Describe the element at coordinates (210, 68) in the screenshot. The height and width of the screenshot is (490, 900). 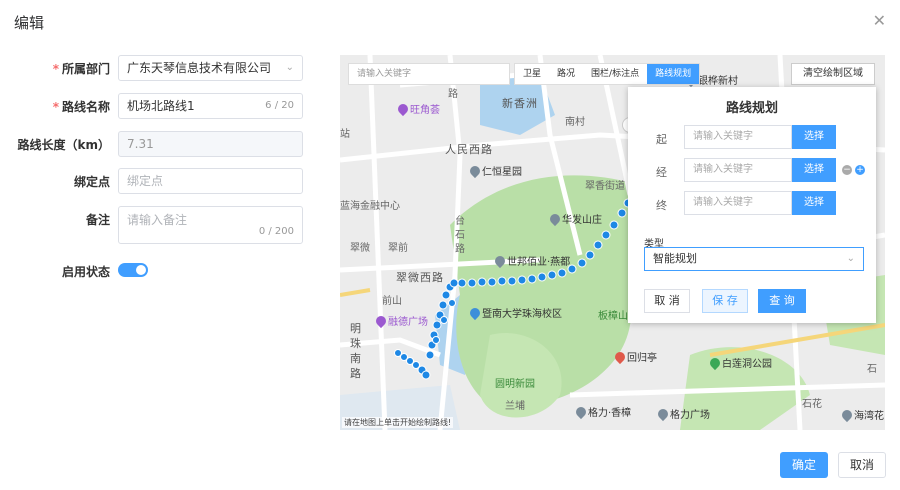
I see `dept-select: 广东天琴信息技术有限公司 ⌄` at that location.